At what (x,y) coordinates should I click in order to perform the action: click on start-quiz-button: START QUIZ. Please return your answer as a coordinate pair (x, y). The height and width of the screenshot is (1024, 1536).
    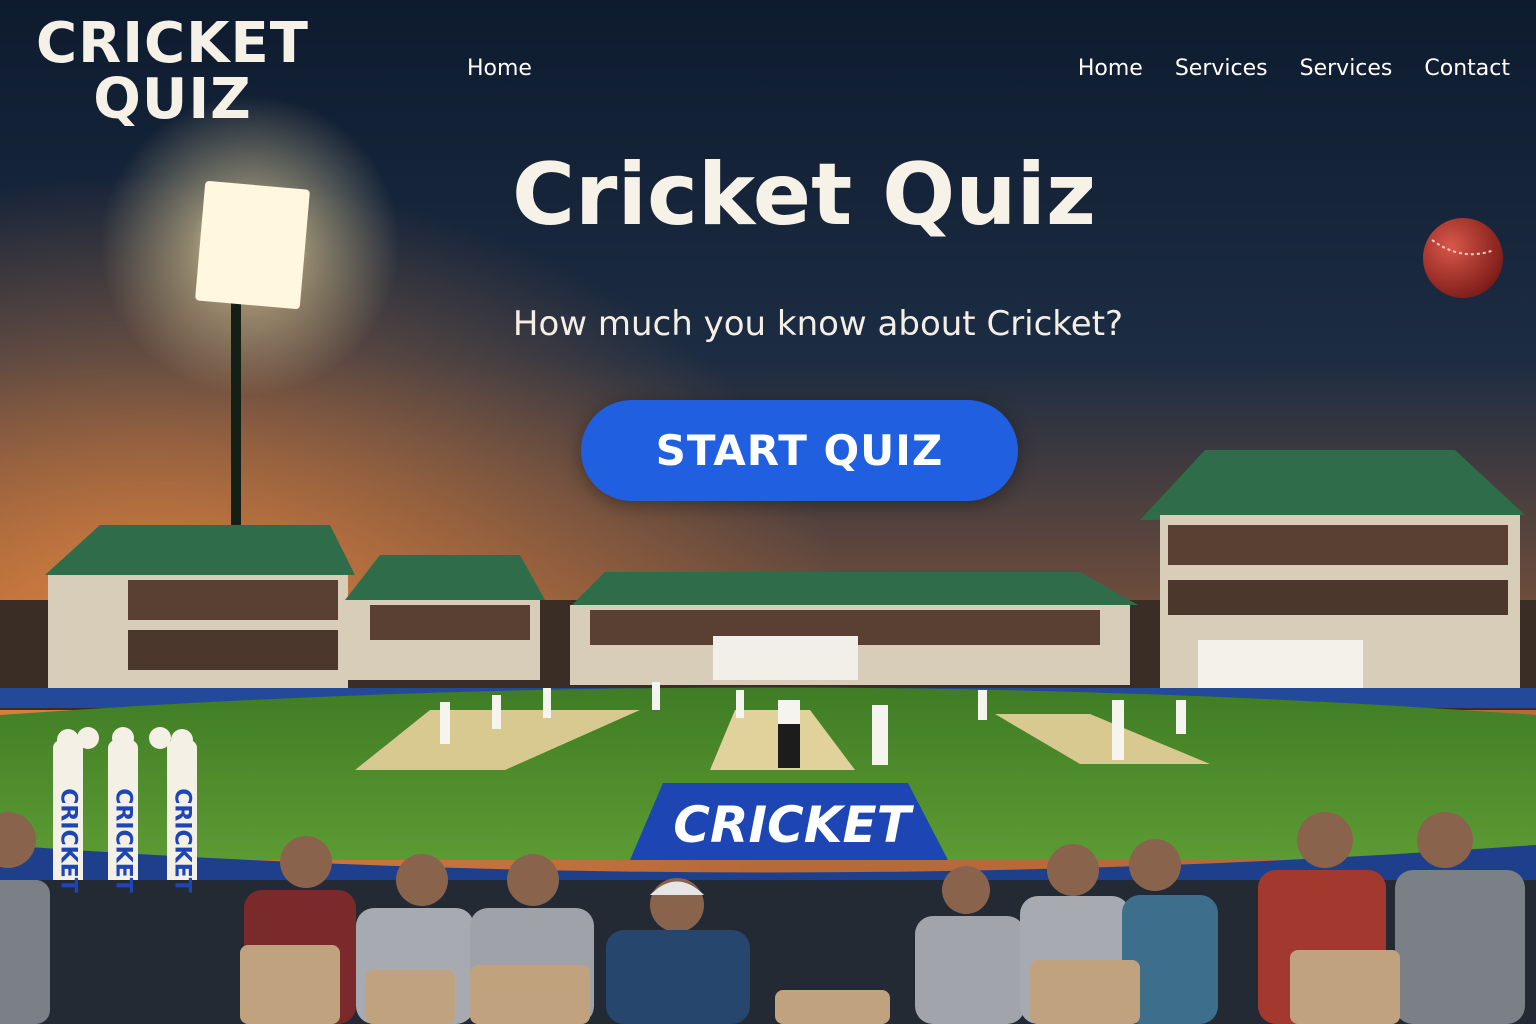
    Looking at the image, I should click on (799, 450).